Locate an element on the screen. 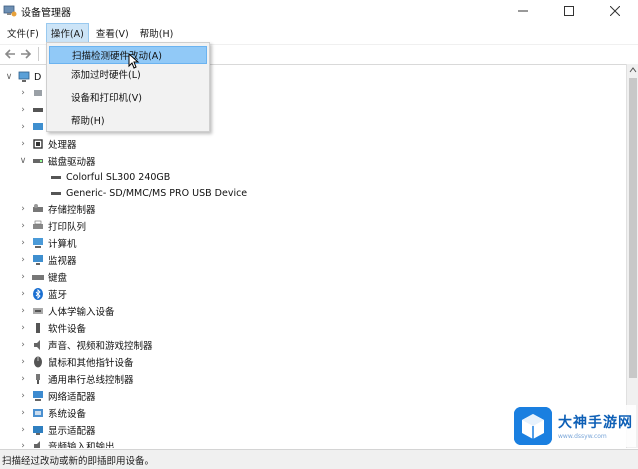  tree-item-label: 软件设备 is located at coordinates (67, 329).